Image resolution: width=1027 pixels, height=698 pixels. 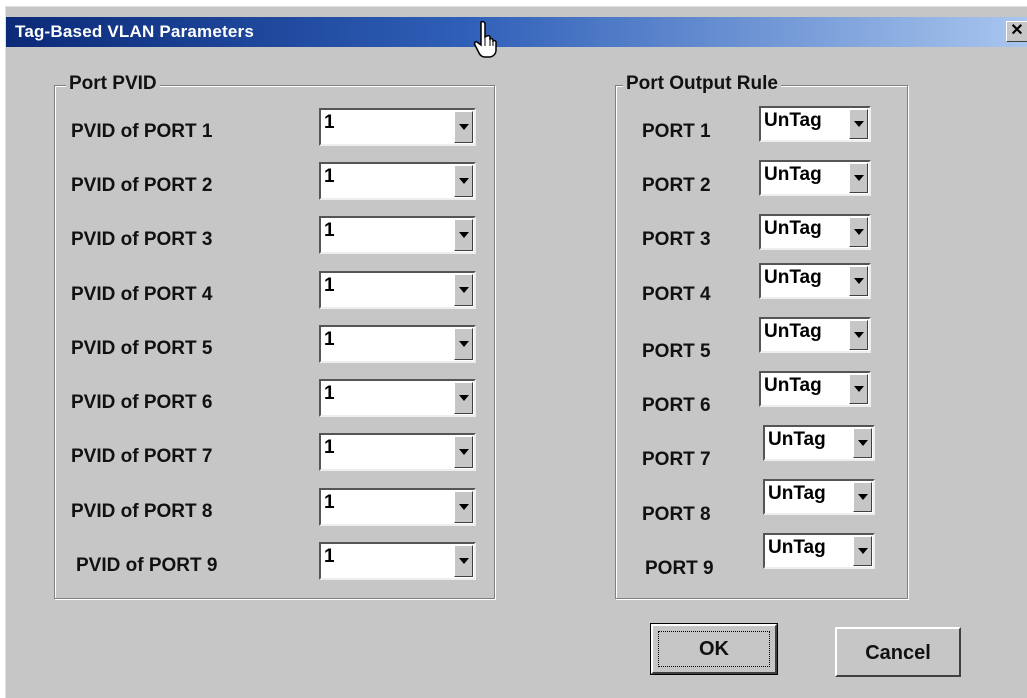 I want to click on output-rule-select-port-7: UnTag, so click(x=819, y=443).